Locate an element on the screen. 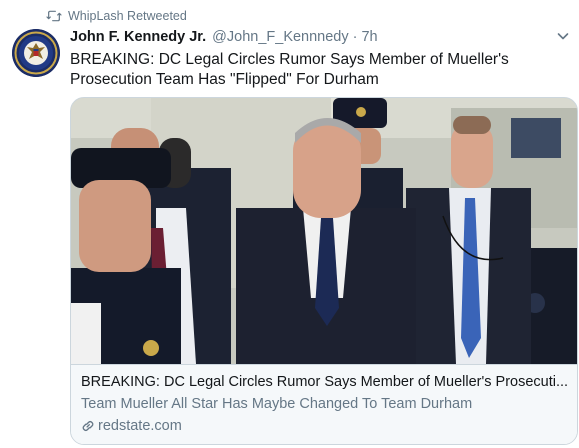 The image size is (579, 448). card-domain-text: redstate.com is located at coordinates (140, 426).